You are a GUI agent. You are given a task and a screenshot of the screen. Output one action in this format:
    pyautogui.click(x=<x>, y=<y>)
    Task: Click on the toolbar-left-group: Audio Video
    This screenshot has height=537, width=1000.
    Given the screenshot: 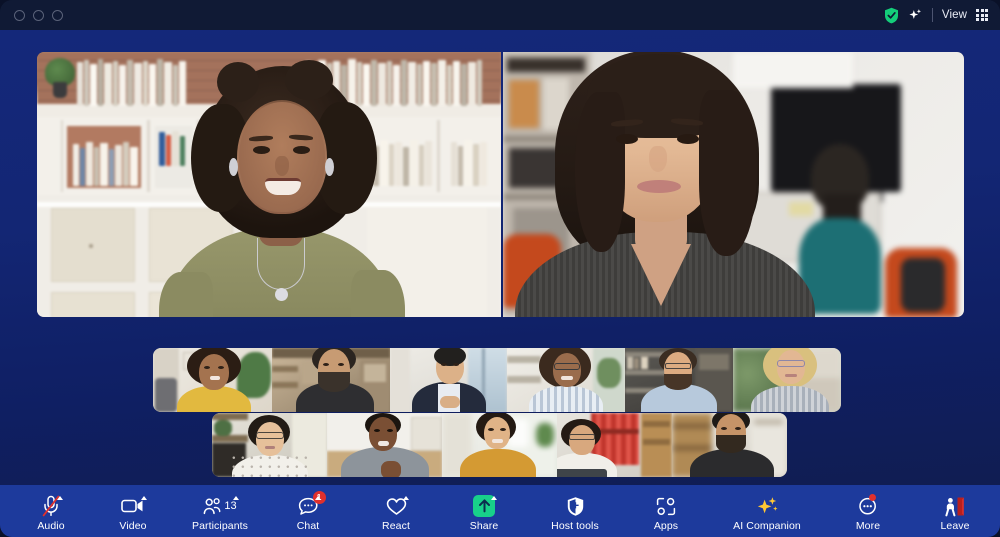 What is the action you would take?
    pyautogui.click(x=92, y=511)
    